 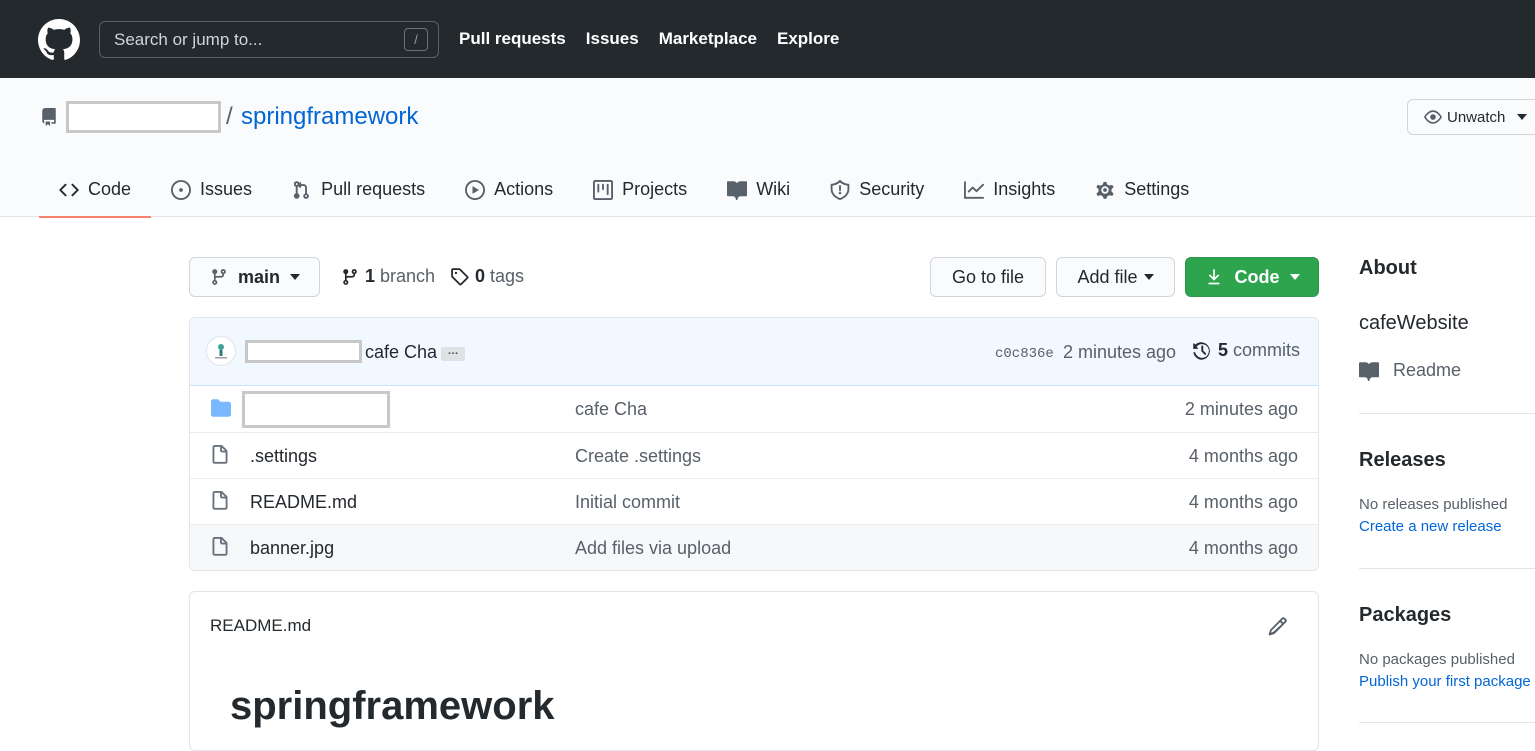 I want to click on file-commit-message: Create .settings, so click(x=638, y=456).